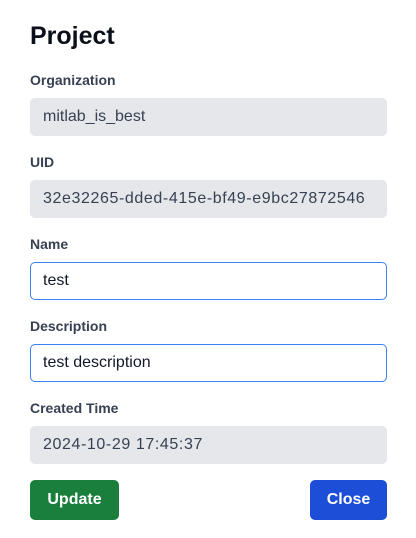 This screenshot has height=538, width=416. I want to click on created-time-field: 2024-10-29 17:45:37, so click(208, 445).